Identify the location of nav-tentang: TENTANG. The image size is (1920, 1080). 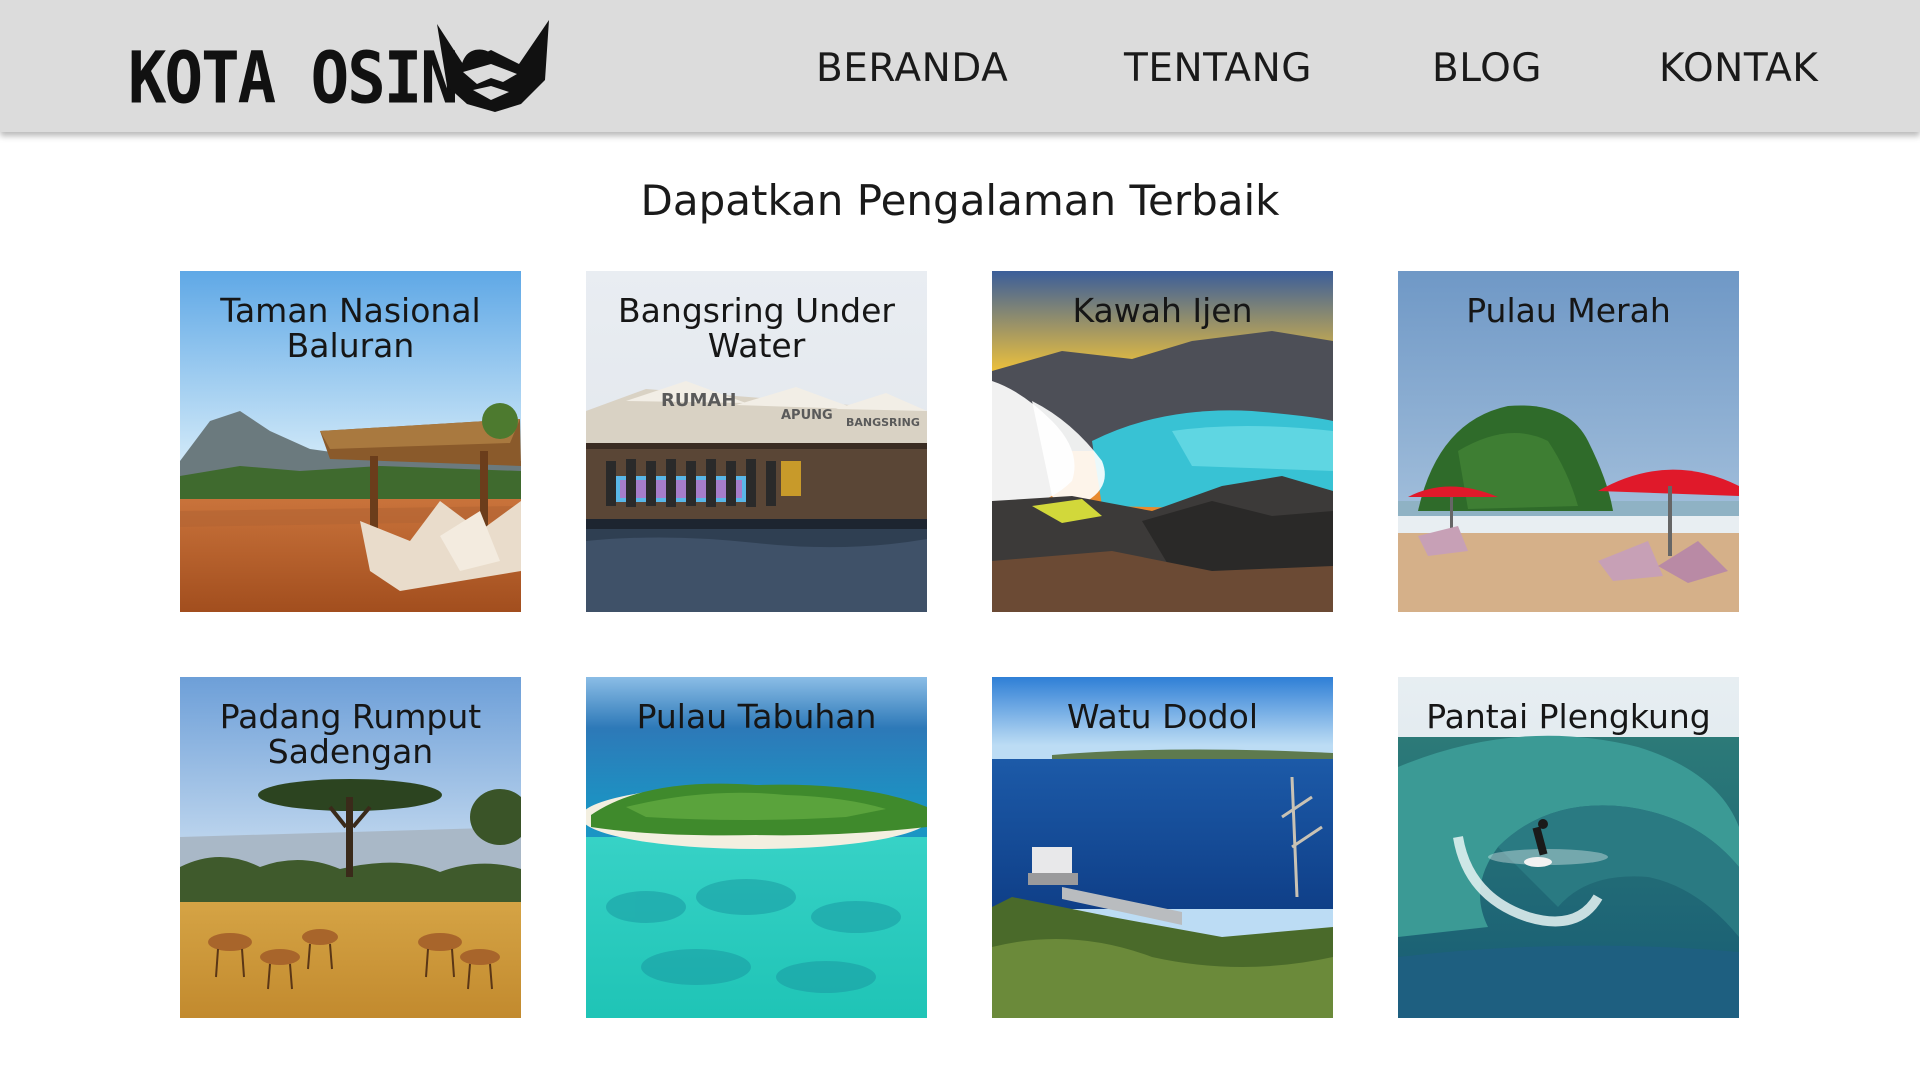
(1218, 68).